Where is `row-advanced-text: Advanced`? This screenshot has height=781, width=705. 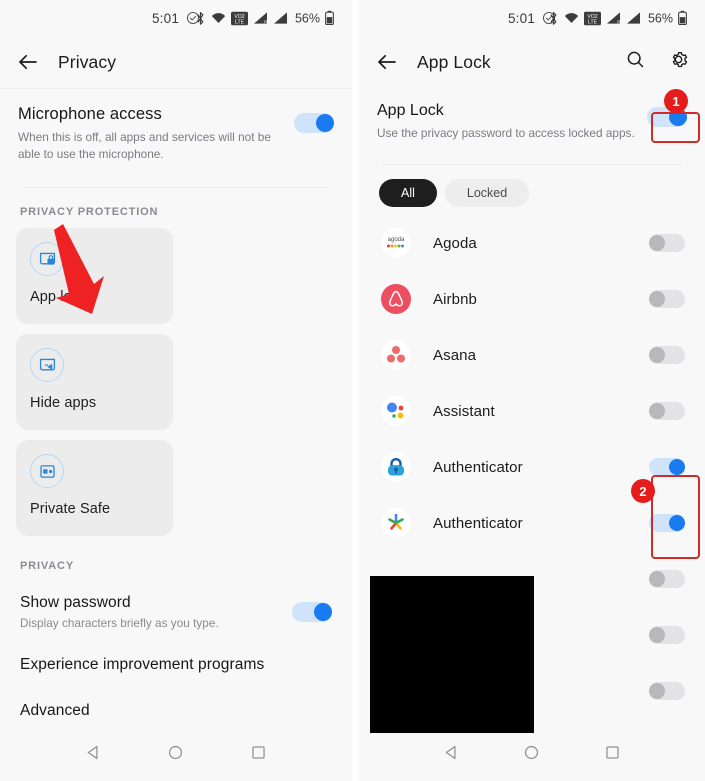 row-advanced-text: Advanced is located at coordinates (176, 711).